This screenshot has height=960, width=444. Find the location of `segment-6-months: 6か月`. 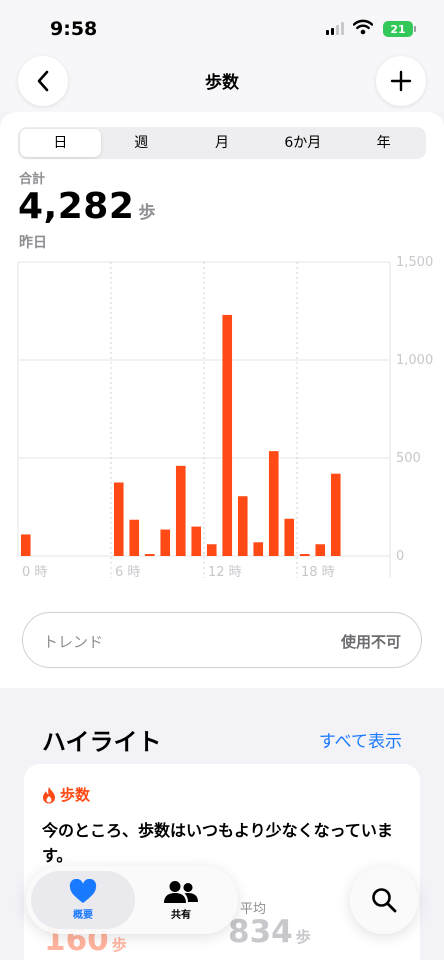

segment-6-months: 6か月 is located at coordinates (302, 143).